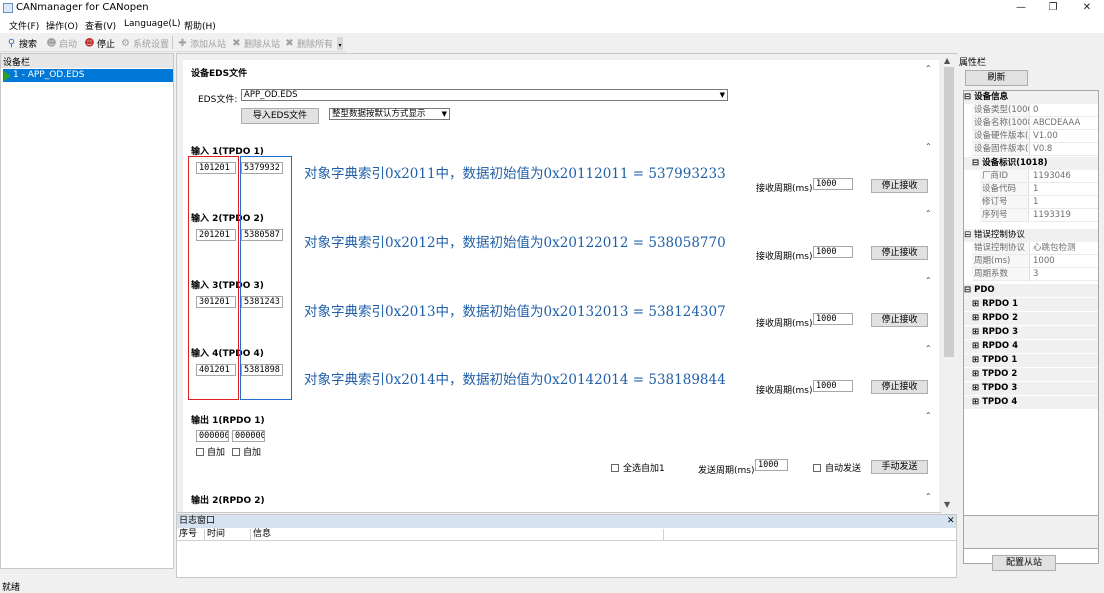 The height and width of the screenshot is (593, 1104). What do you see at coordinates (1031, 318) in the screenshot?
I see `pdo-item-rpdo2: ⊞ RPDO 2` at bounding box center [1031, 318].